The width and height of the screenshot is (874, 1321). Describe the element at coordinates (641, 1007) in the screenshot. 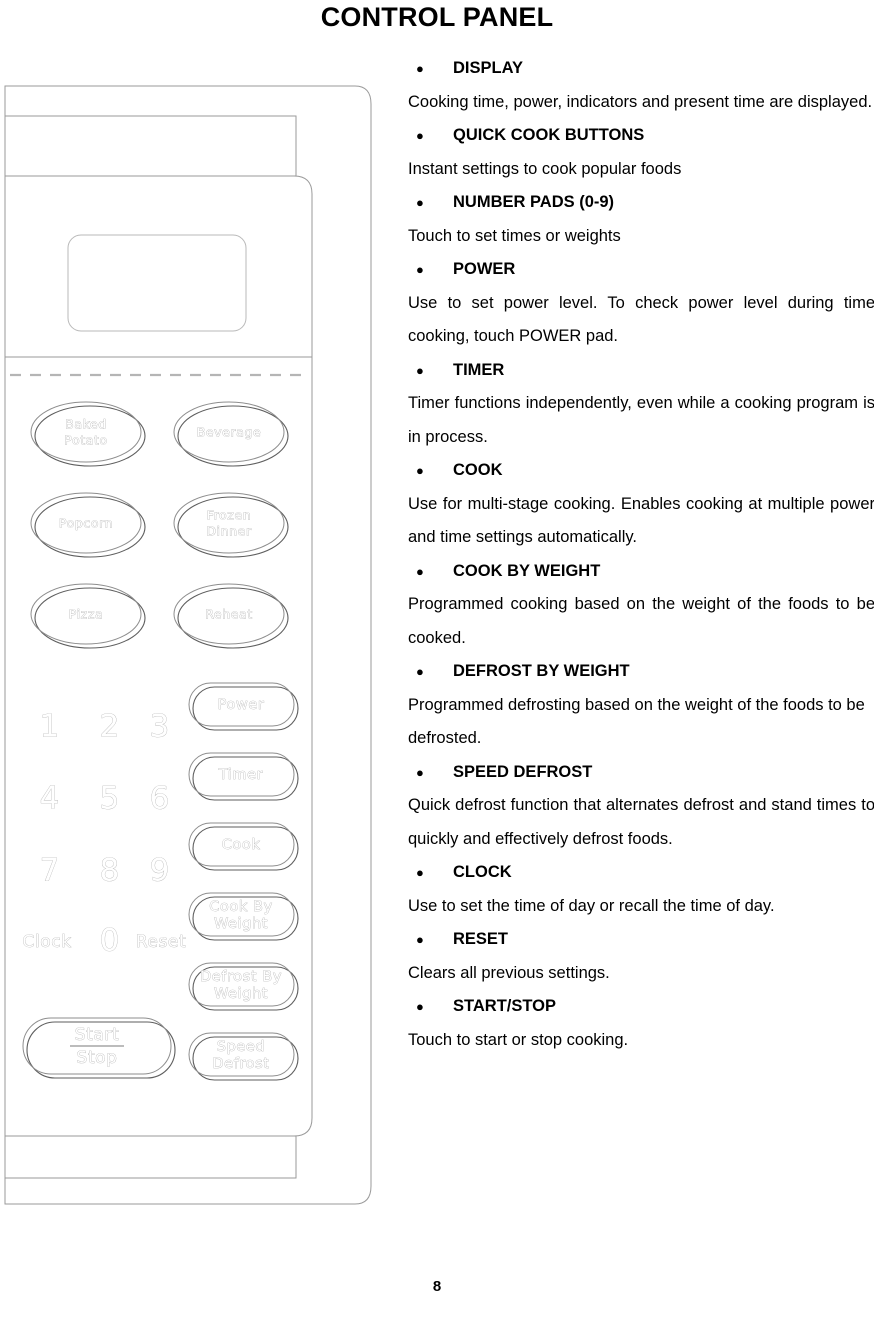

I see `feature-heading: ● START/STOP` at that location.